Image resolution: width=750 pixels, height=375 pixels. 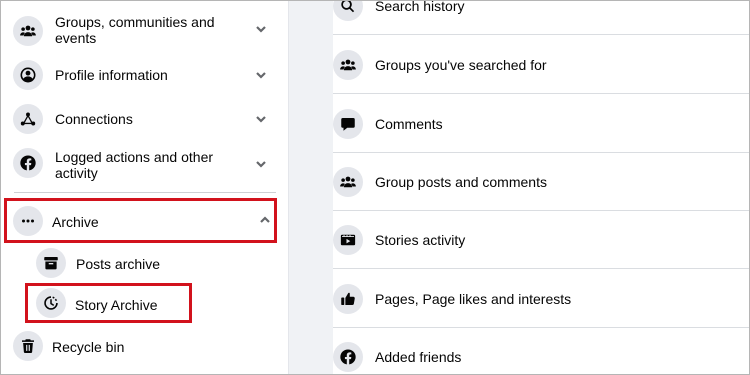 What do you see at coordinates (51, 263) in the screenshot?
I see `archive-box-icon` at bounding box center [51, 263].